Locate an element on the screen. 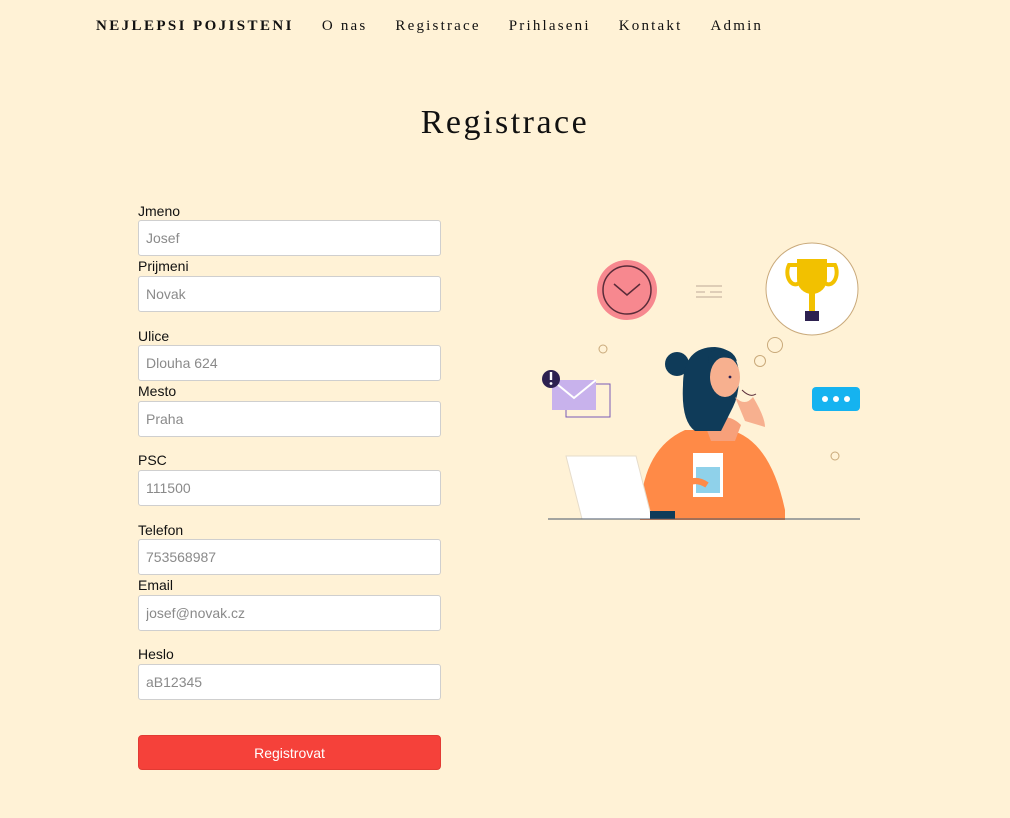 Image resolution: width=1010 pixels, height=818 pixels. ulice-input is located at coordinates (289, 363).